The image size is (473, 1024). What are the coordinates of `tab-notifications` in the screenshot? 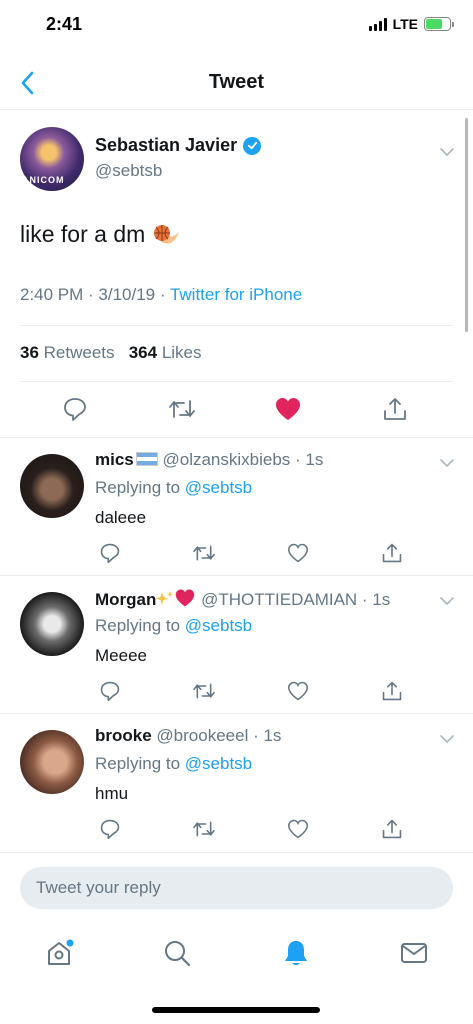 It's located at (296, 953).